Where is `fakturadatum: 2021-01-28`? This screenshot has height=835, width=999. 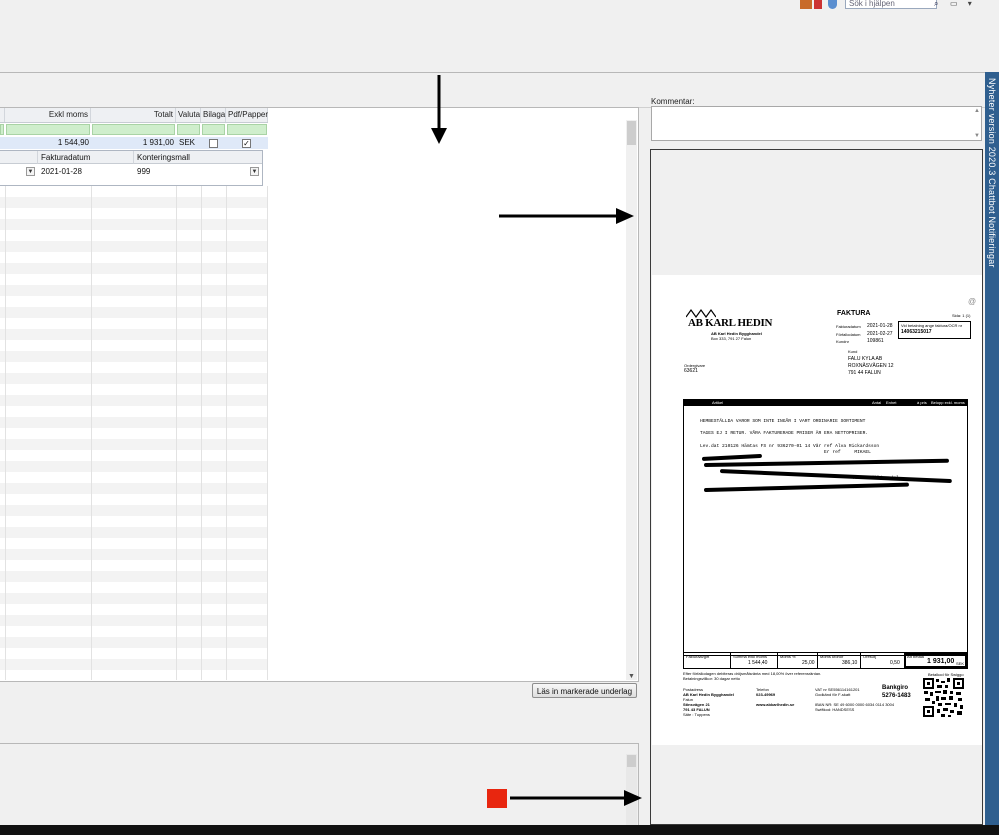
fakturadatum: 2021-01-28 is located at coordinates (880, 326).